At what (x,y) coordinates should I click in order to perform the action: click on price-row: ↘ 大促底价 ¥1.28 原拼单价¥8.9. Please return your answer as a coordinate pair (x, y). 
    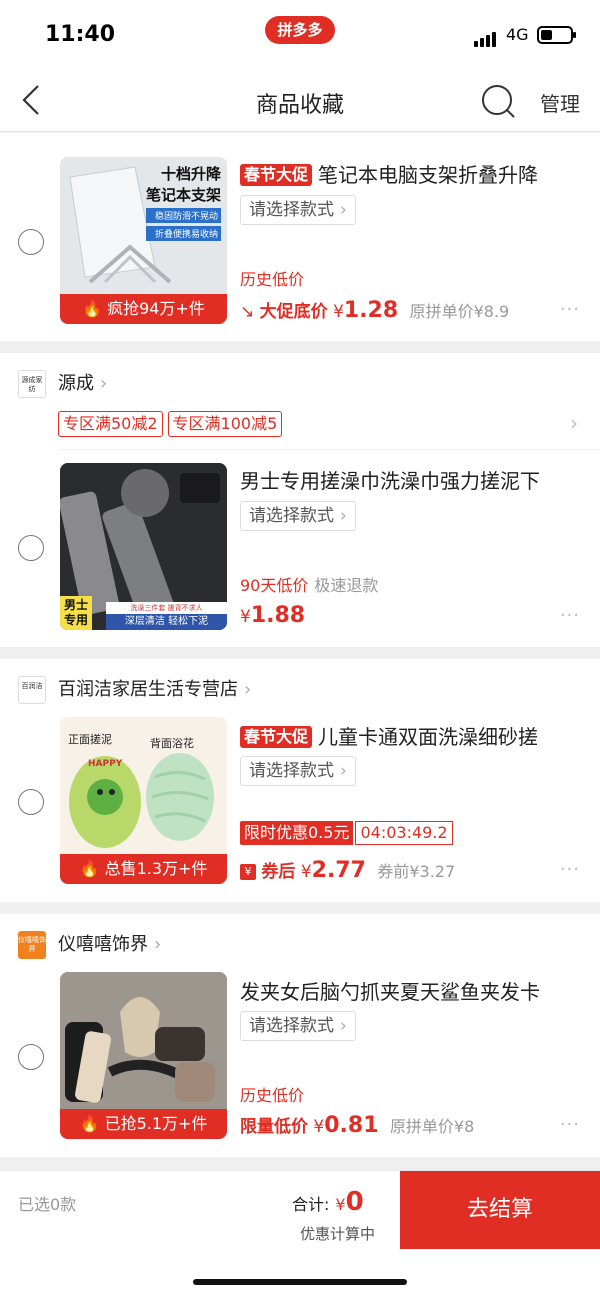
    Looking at the image, I should click on (375, 310).